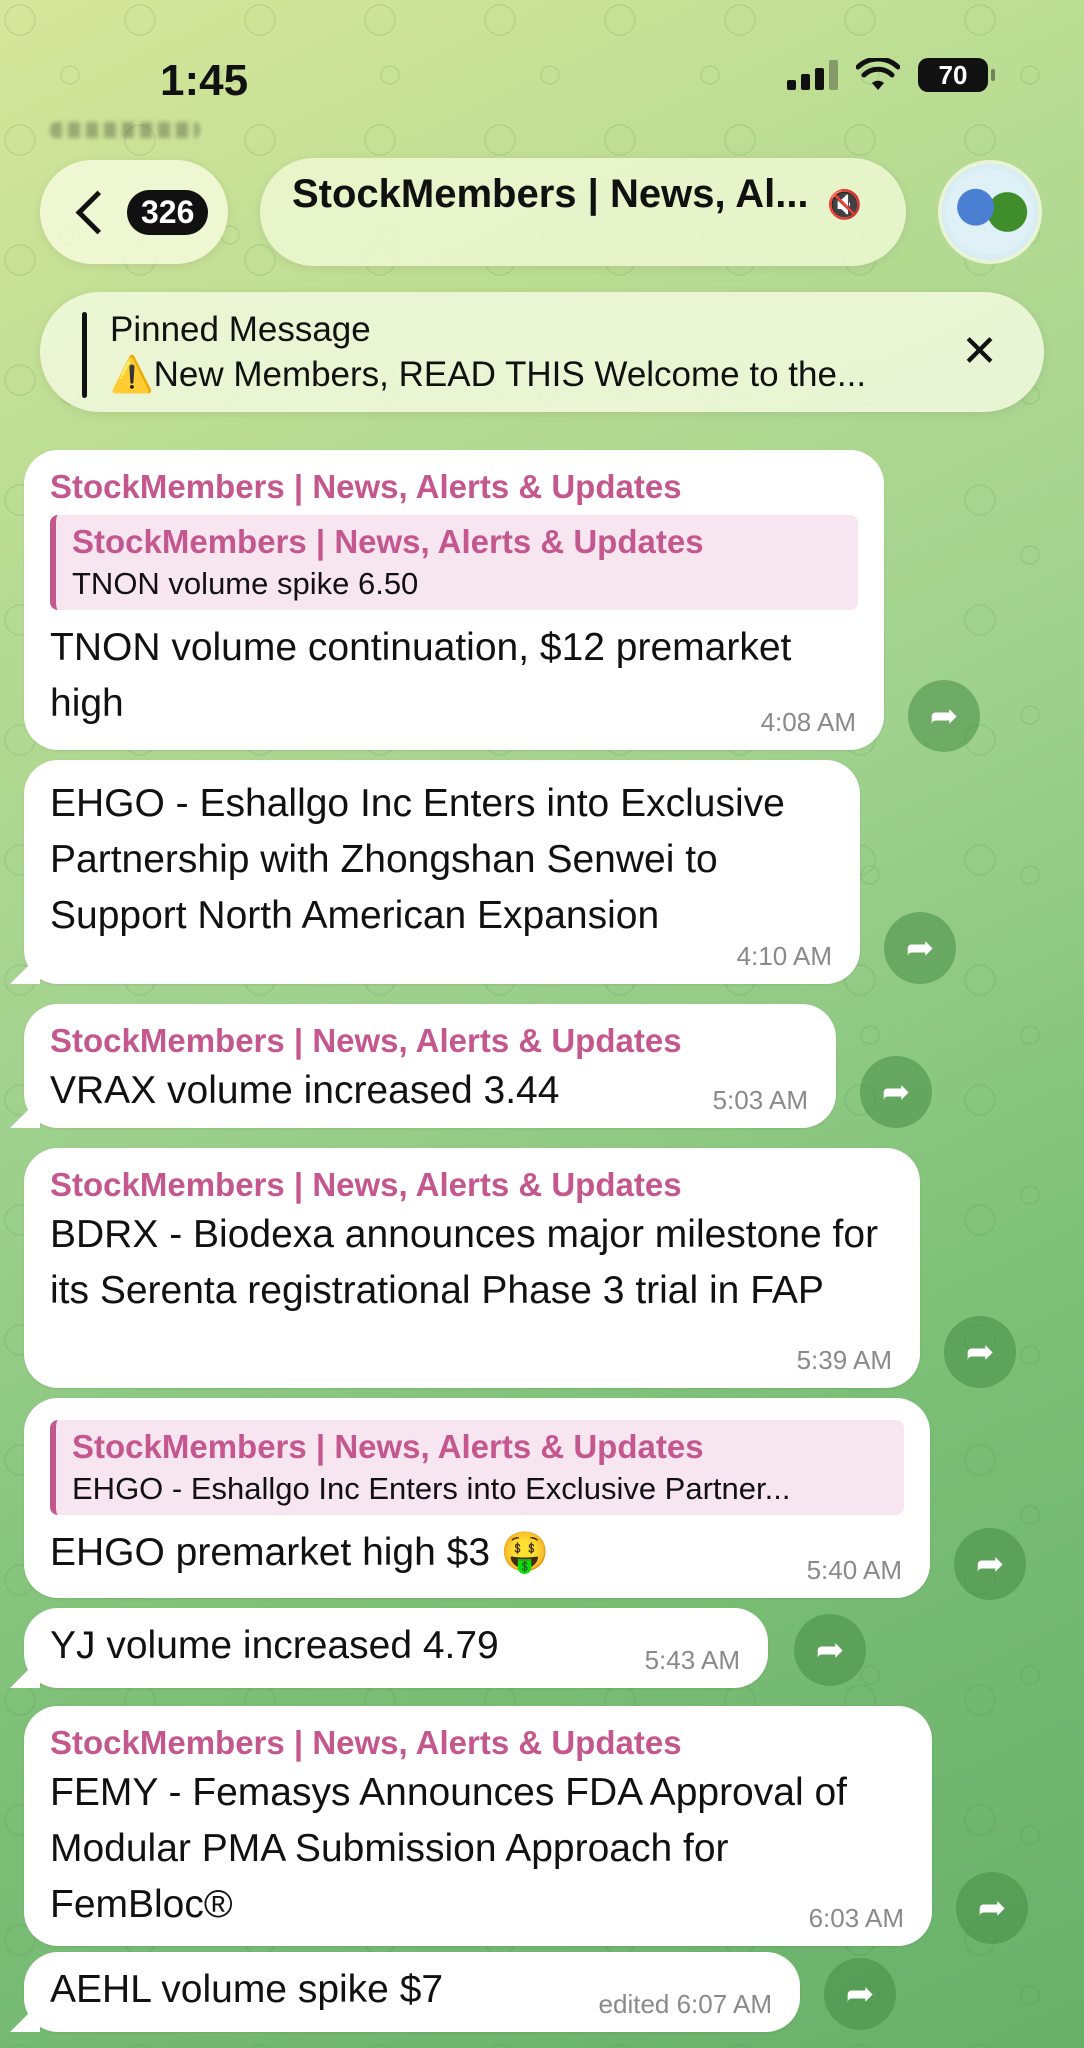 This screenshot has width=1084, height=2048. What do you see at coordinates (878, 74) in the screenshot?
I see `wifi-icon` at bounding box center [878, 74].